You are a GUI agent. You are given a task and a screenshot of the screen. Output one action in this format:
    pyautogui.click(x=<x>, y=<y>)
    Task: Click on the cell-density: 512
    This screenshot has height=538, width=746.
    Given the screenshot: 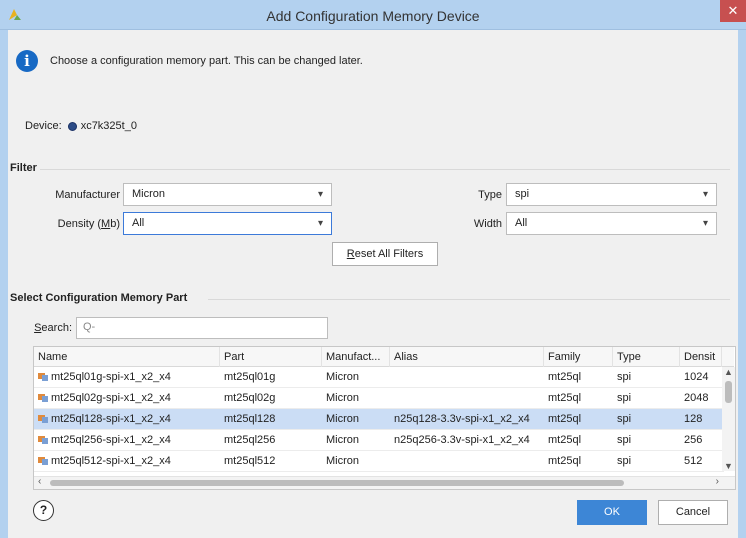 What is the action you would take?
    pyautogui.click(x=693, y=461)
    